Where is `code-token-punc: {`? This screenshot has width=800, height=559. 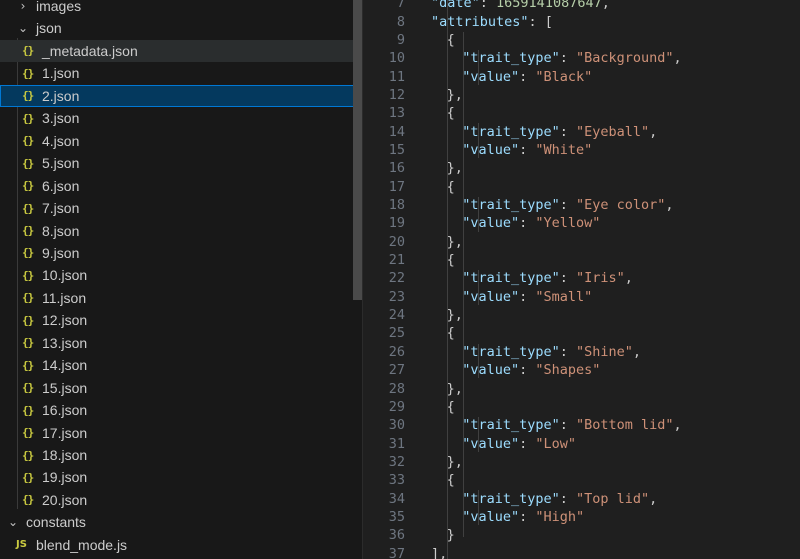
code-token-punc: { is located at coordinates (450, 113).